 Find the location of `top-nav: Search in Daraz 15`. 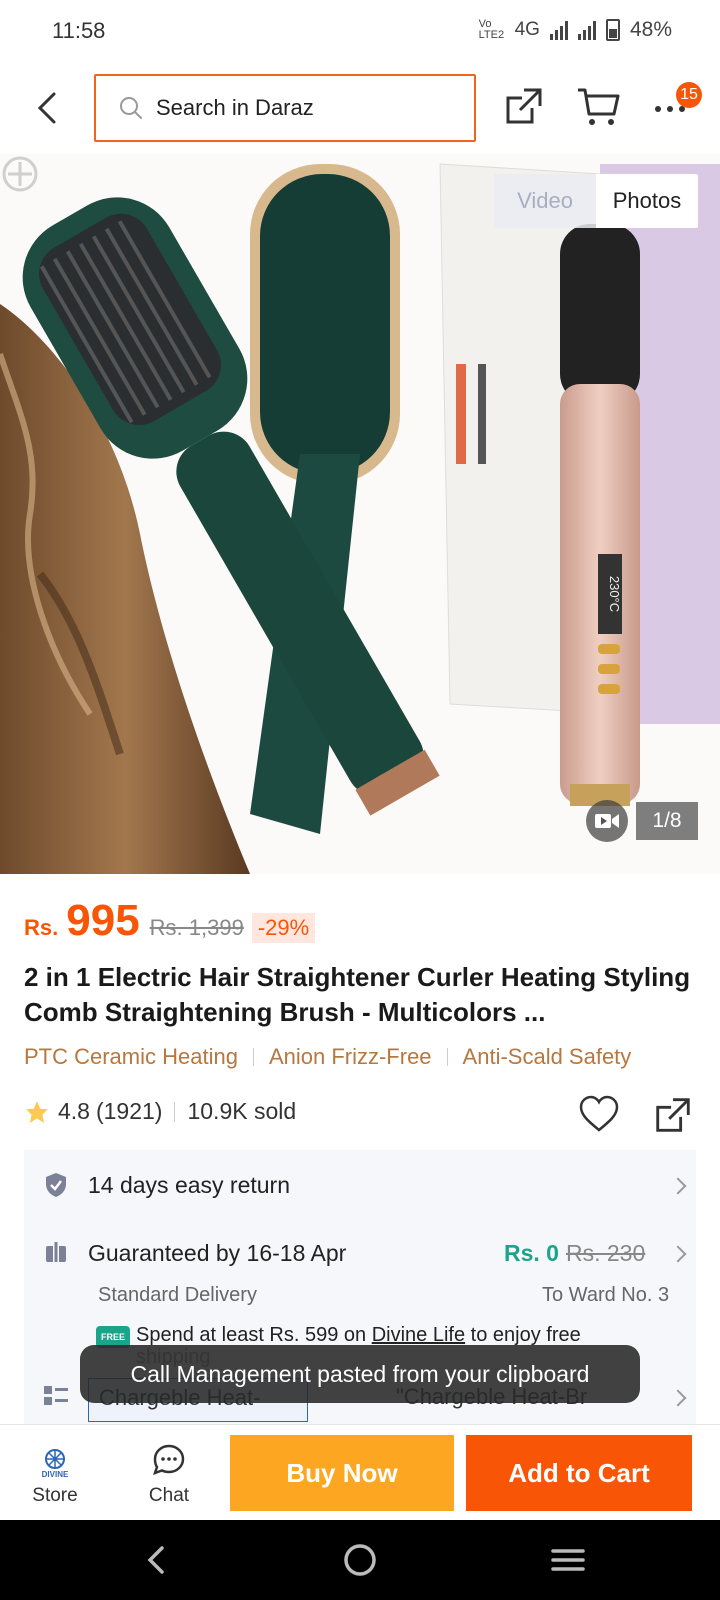

top-nav: Search in Daraz 15 is located at coordinates (360, 108).